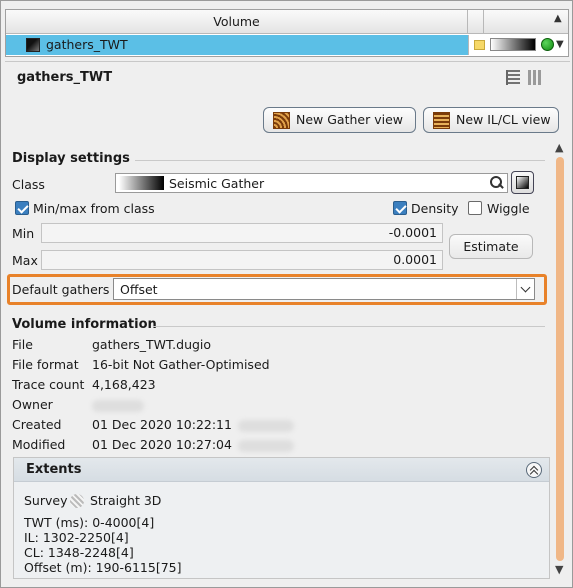 The width and height of the screenshot is (573, 588). I want to click on redacted-owner, so click(118, 406).